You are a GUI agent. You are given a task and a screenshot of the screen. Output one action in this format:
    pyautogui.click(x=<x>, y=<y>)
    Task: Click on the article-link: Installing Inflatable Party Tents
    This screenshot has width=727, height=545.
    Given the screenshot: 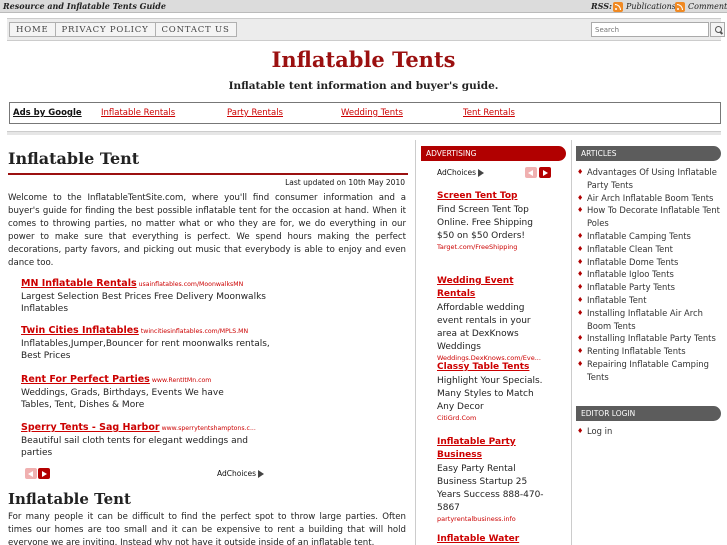 What is the action you would take?
    pyautogui.click(x=649, y=338)
    